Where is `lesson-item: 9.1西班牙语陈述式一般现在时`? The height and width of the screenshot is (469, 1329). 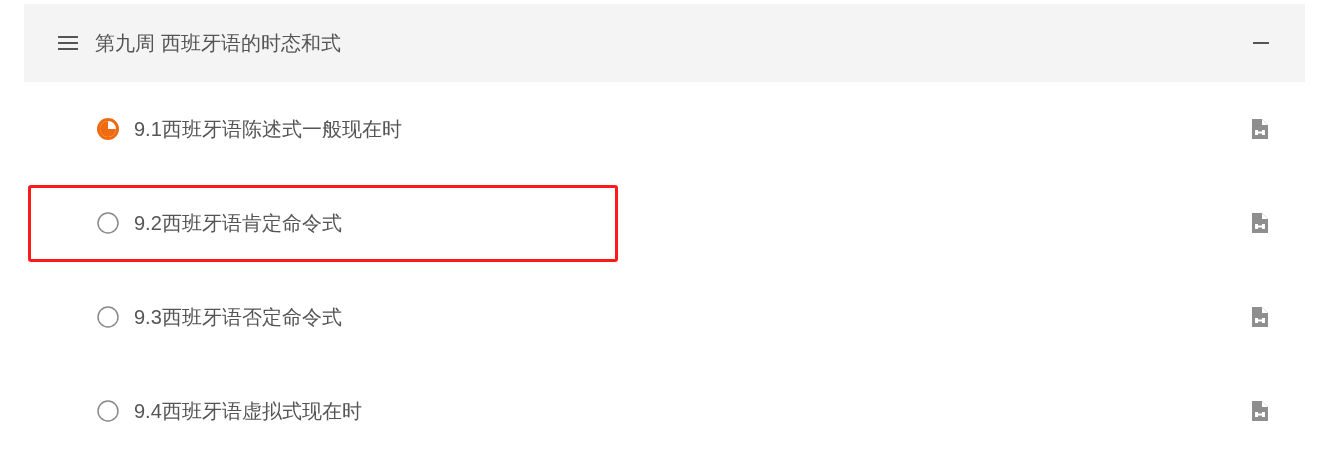
lesson-item: 9.1西班牙语陈述式一般现在时 is located at coordinates (323, 129).